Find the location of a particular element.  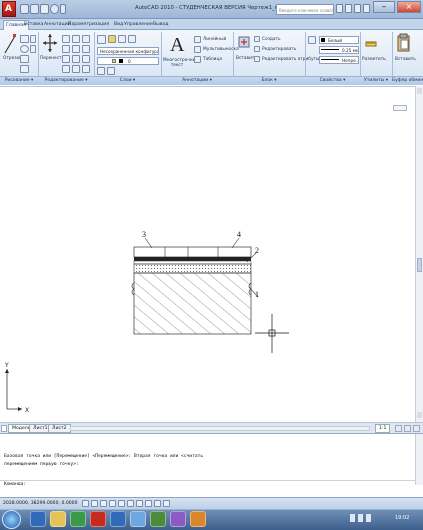

application-menu-button: A is located at coordinates (9, 9).